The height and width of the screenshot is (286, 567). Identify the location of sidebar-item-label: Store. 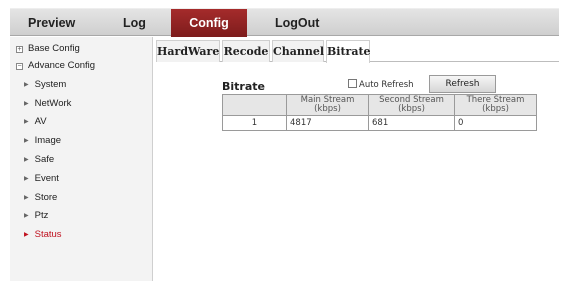
(46, 197).